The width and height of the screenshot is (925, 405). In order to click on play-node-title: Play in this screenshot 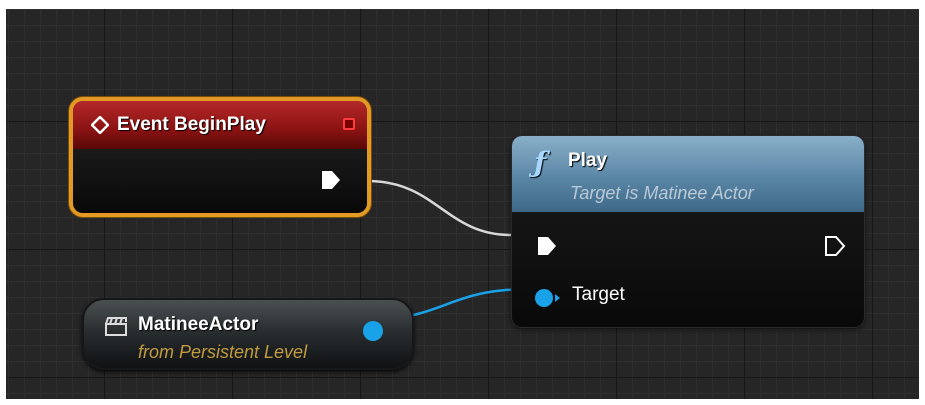, I will do `click(588, 160)`.